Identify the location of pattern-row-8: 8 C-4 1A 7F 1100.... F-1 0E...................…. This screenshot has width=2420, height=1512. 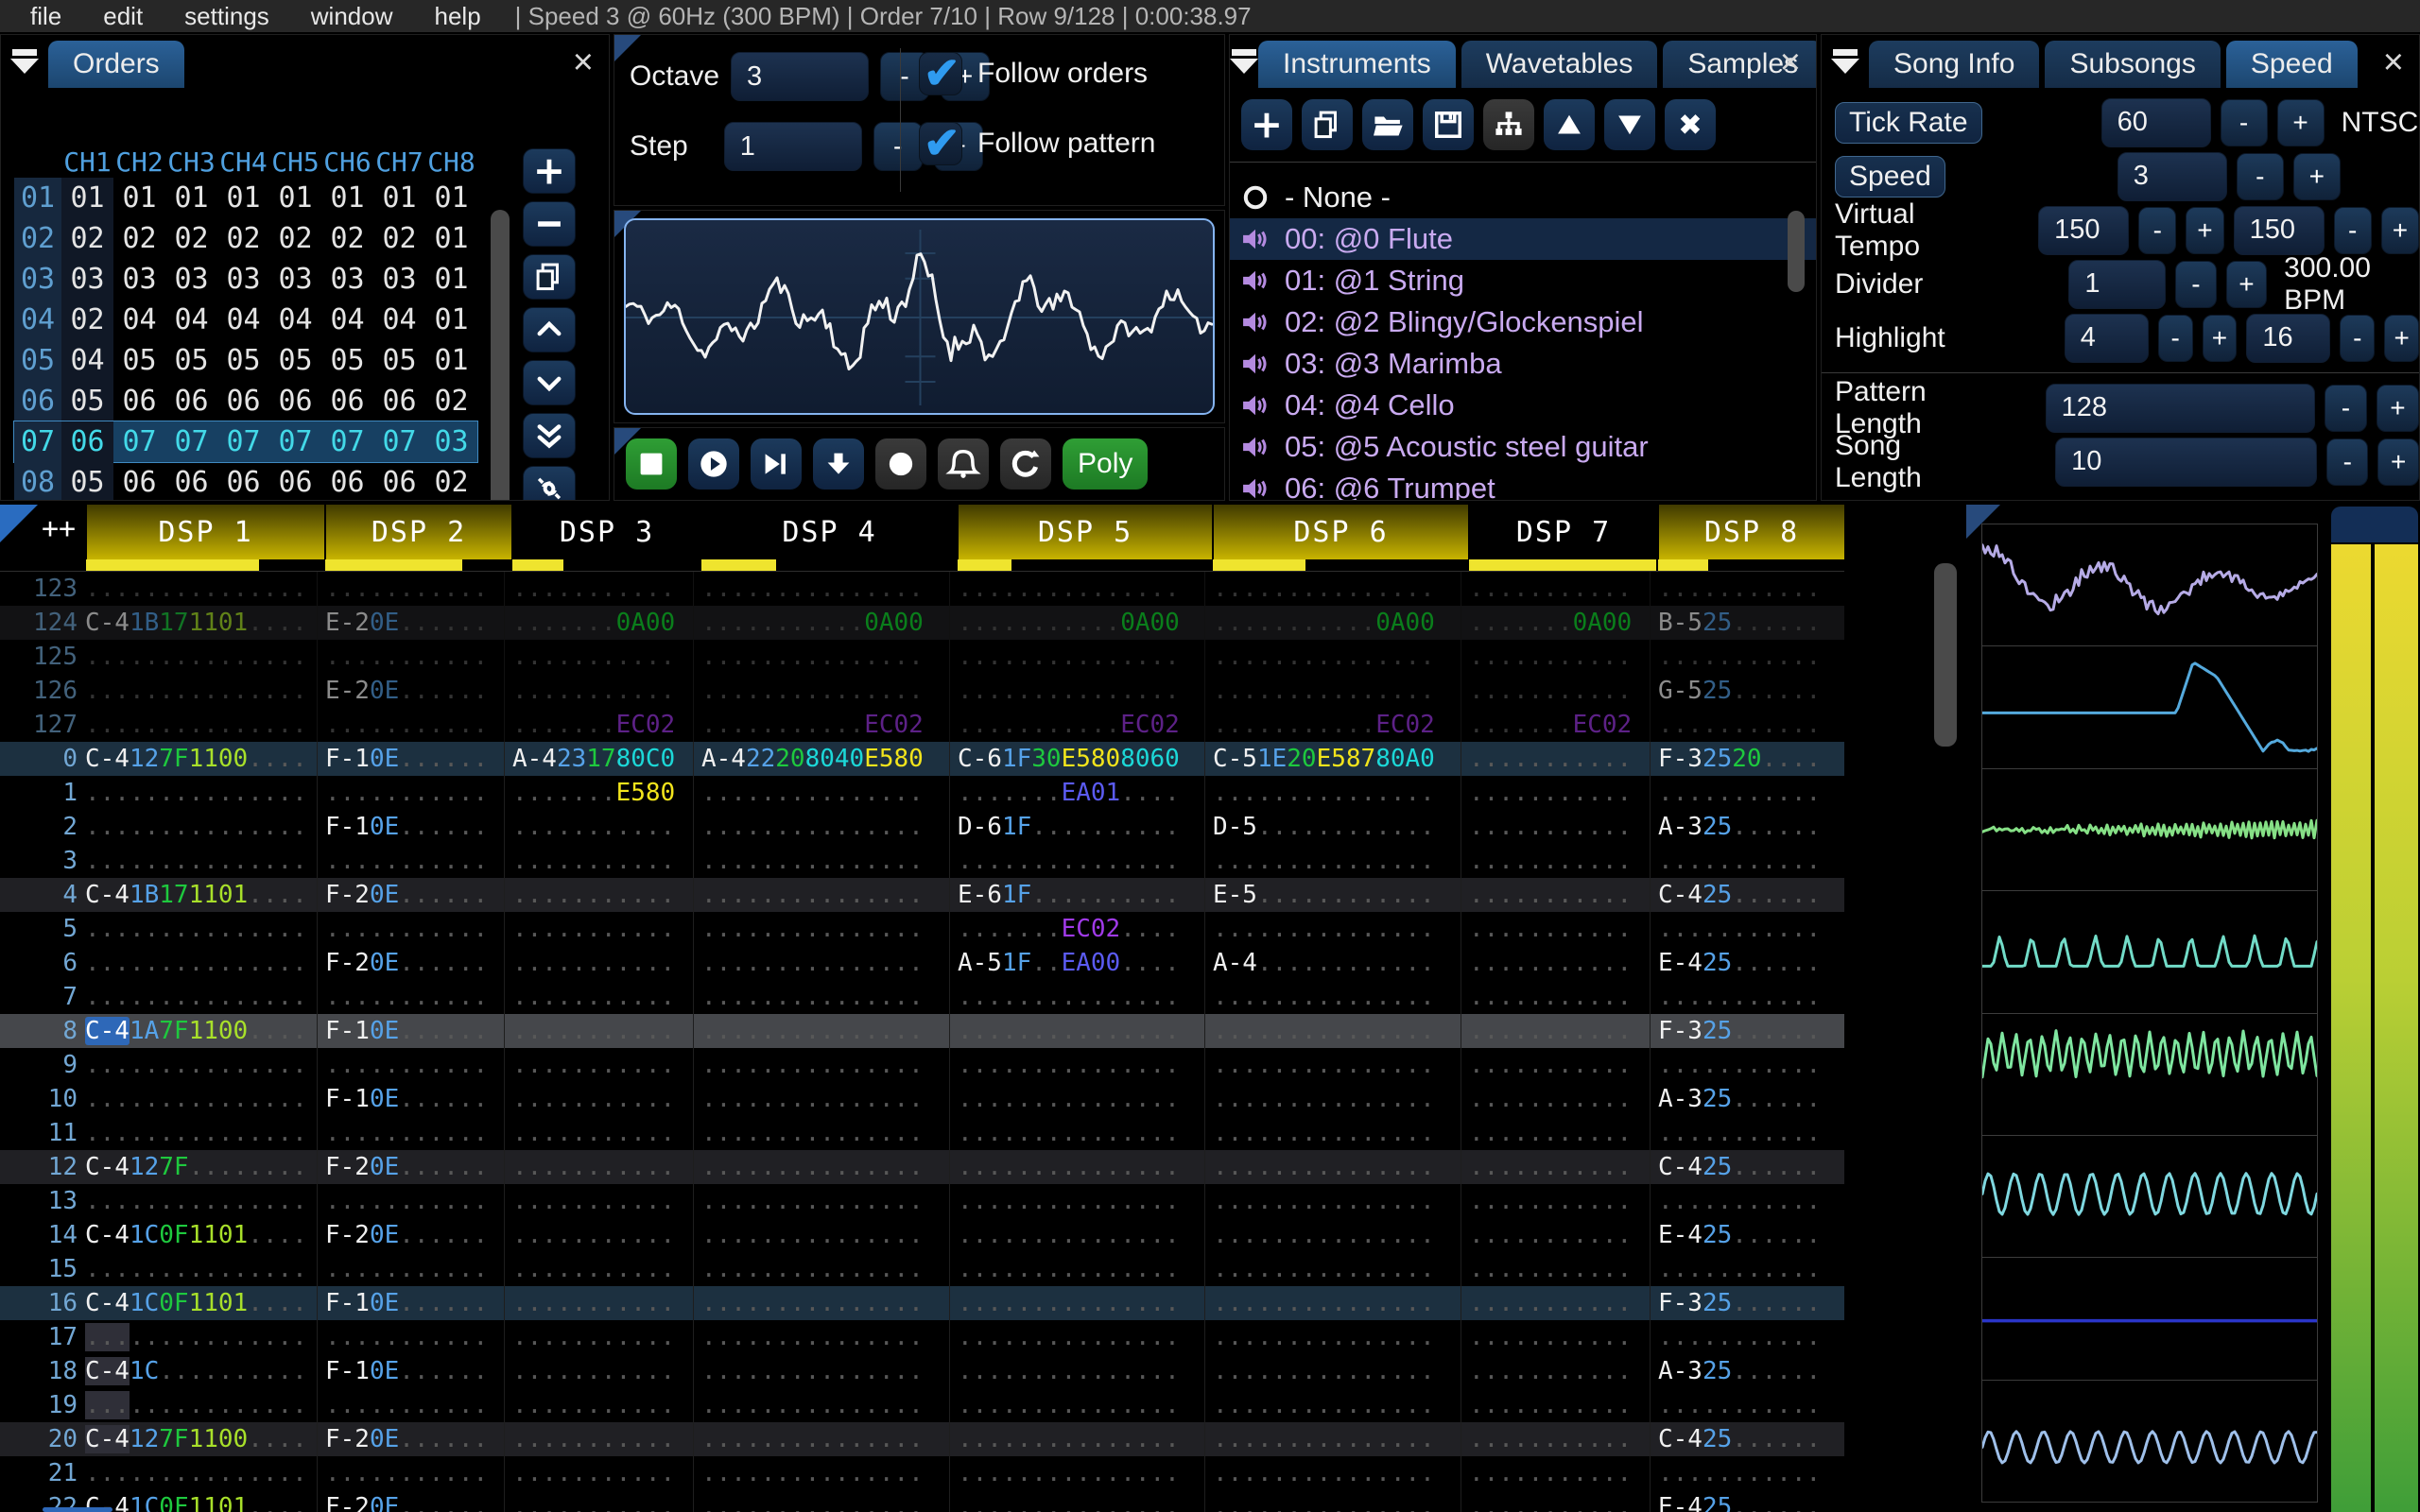
(922, 1031).